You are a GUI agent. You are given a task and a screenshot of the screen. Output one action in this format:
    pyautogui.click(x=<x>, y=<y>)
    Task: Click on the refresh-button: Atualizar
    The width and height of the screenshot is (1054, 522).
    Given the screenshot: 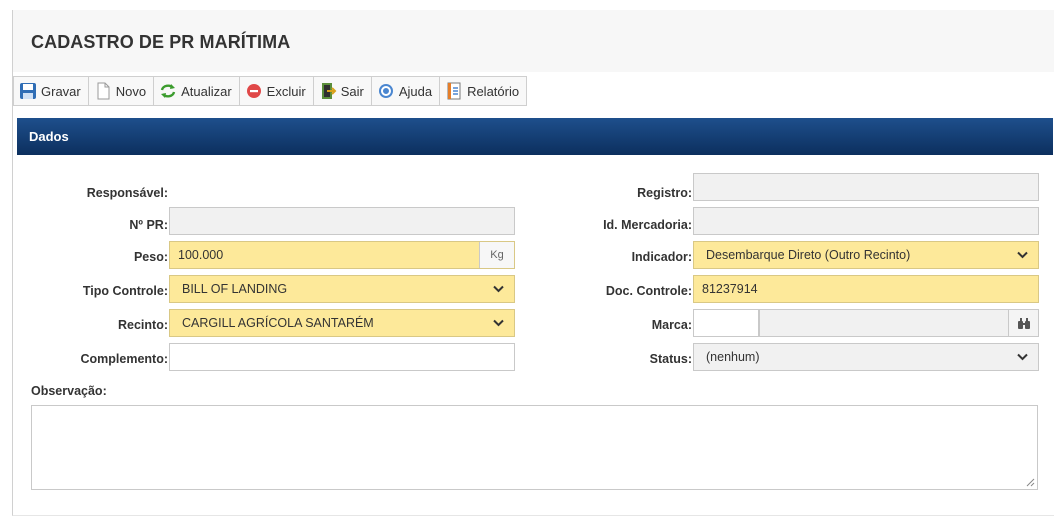 What is the action you would take?
    pyautogui.click(x=197, y=91)
    